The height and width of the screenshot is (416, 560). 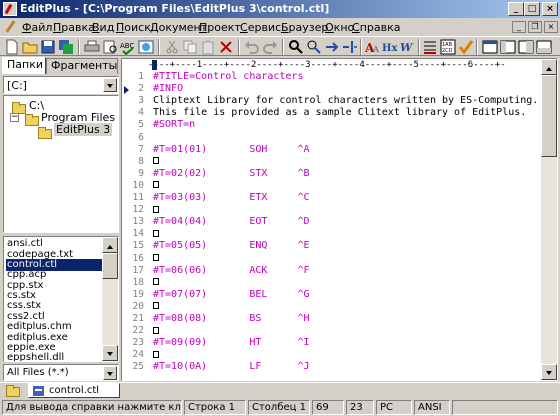 What do you see at coordinates (339, 27) in the screenshot?
I see `menu-window: Окно` at bounding box center [339, 27].